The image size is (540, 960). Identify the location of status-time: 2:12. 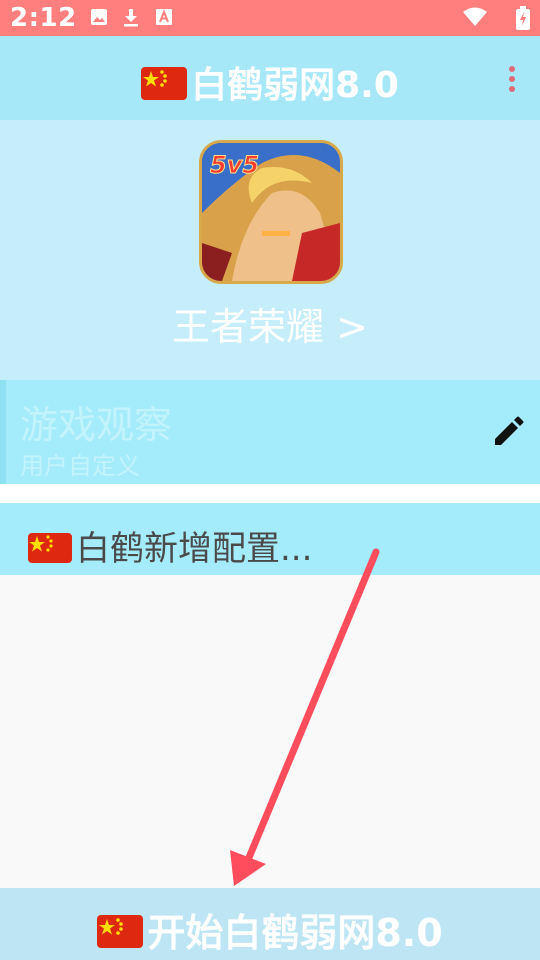
(43, 18).